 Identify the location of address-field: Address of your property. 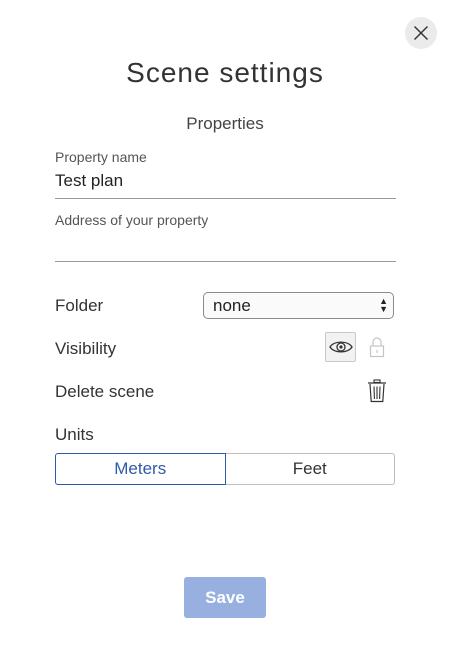
(225, 237).